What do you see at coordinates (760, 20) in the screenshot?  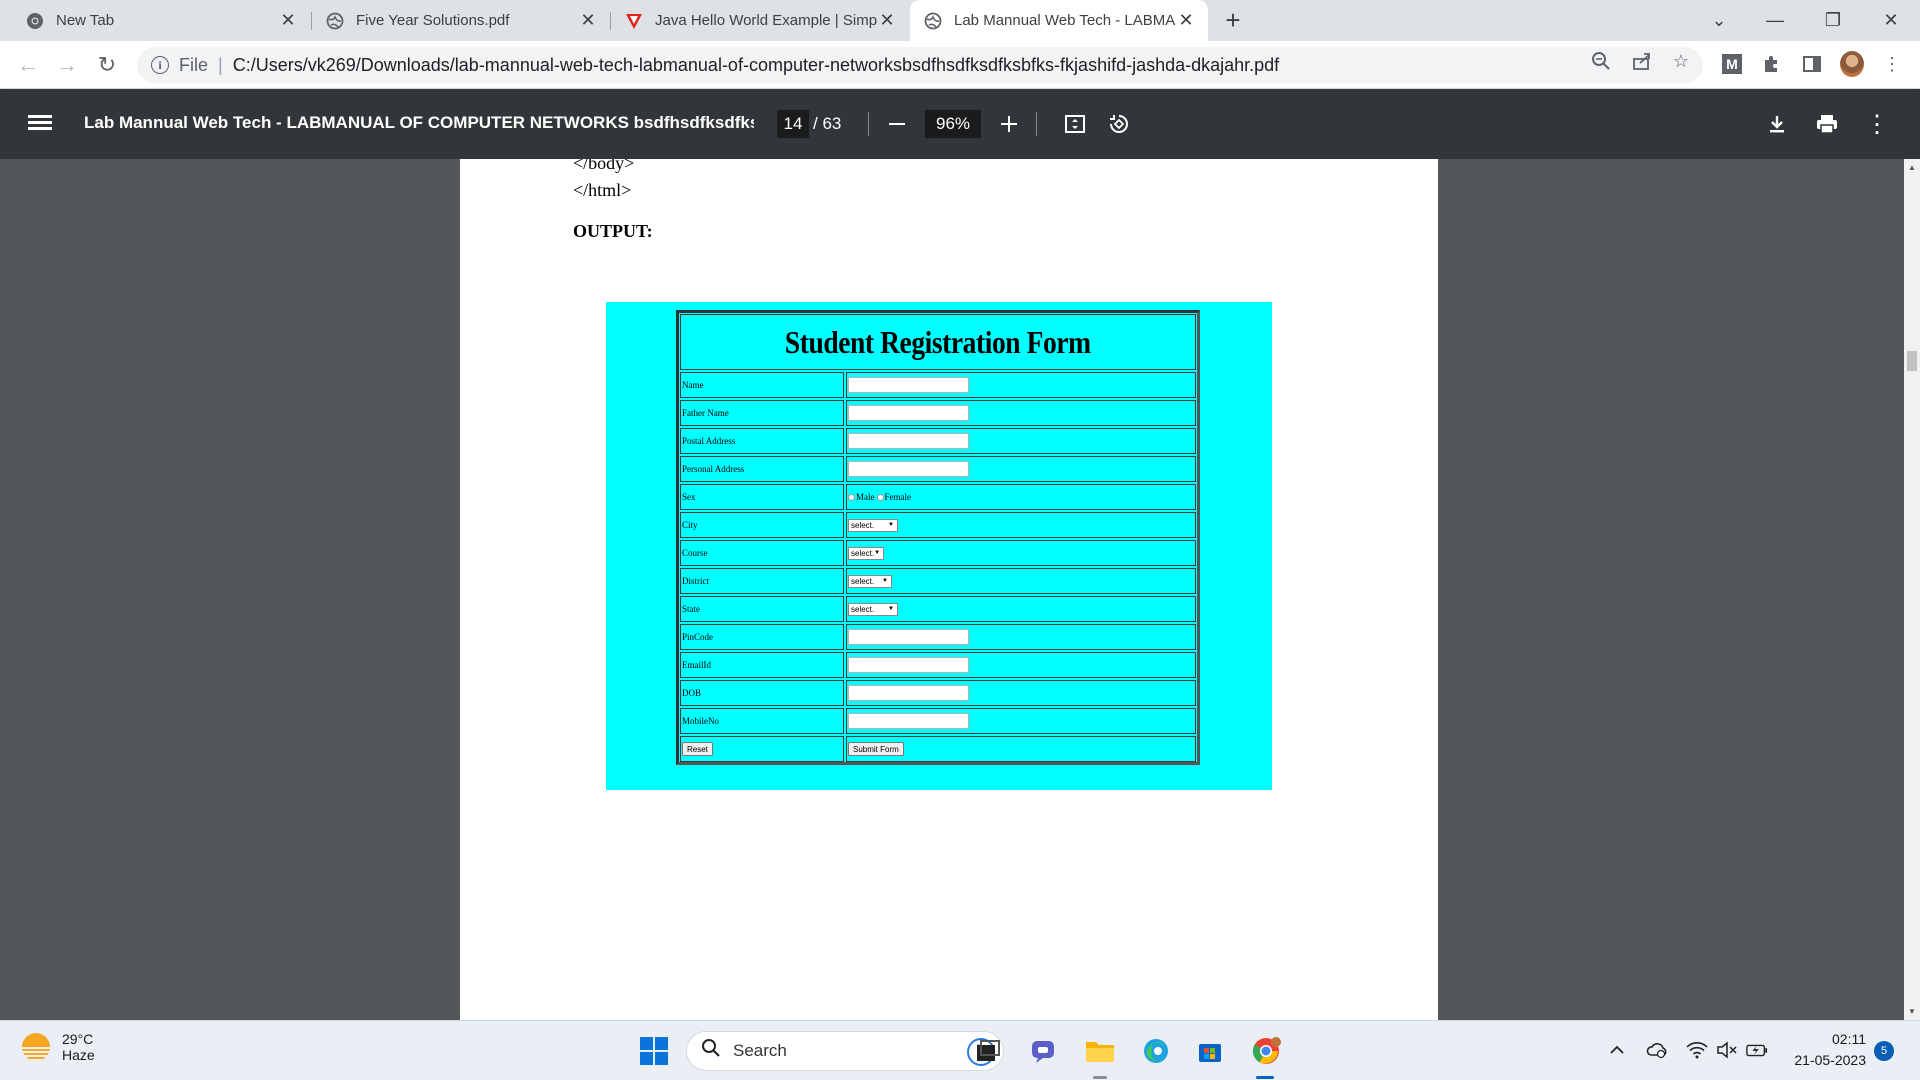 I see `tab-java-hello-world: Java Hello World Example | Simpl ✕` at bounding box center [760, 20].